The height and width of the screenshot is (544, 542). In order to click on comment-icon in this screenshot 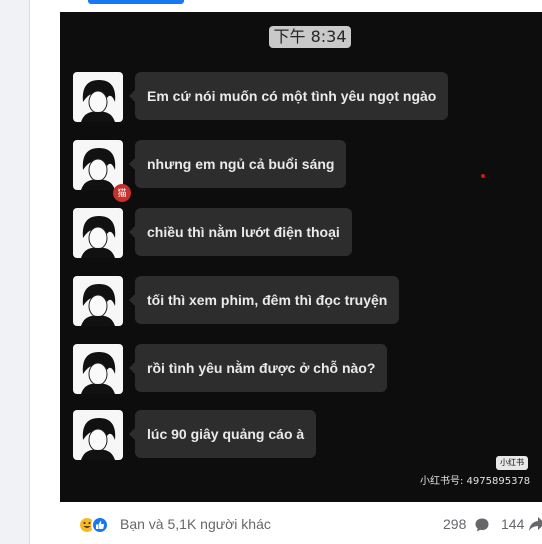, I will do `click(482, 525)`.